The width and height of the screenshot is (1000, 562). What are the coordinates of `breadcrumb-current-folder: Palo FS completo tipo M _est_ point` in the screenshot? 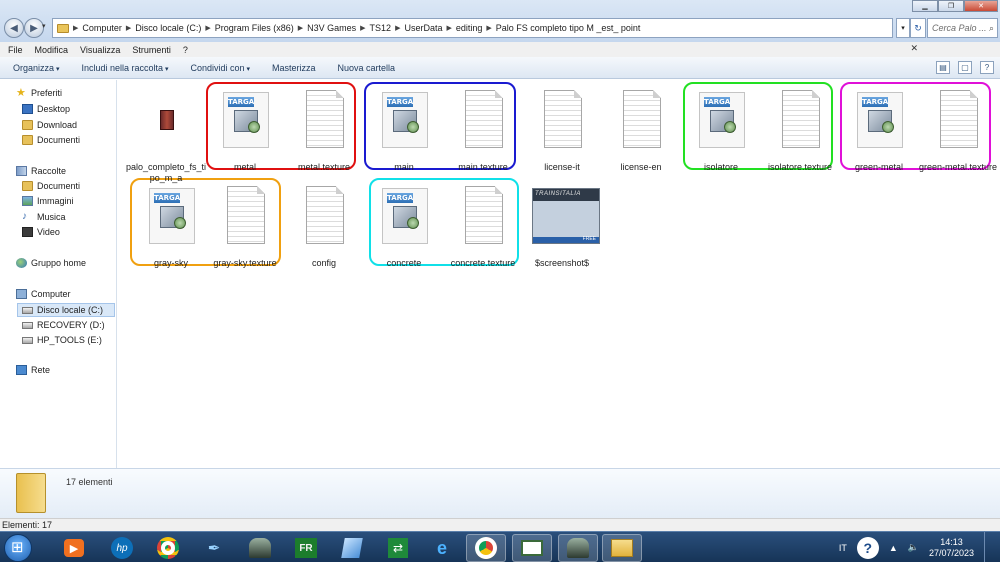 It's located at (568, 28).